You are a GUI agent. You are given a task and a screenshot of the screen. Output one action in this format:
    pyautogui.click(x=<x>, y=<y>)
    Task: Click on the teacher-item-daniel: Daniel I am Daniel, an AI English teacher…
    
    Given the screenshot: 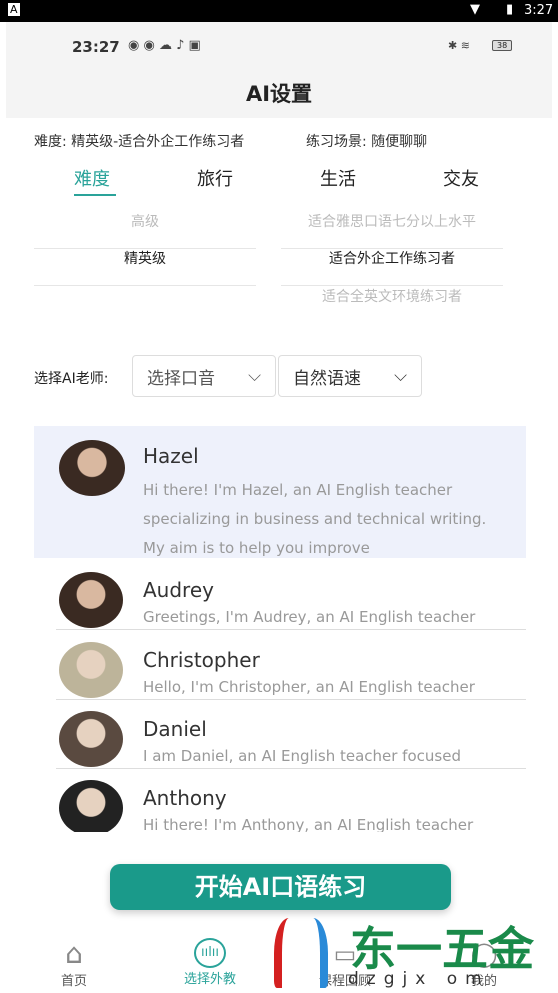 What is the action you would take?
    pyautogui.click(x=291, y=734)
    